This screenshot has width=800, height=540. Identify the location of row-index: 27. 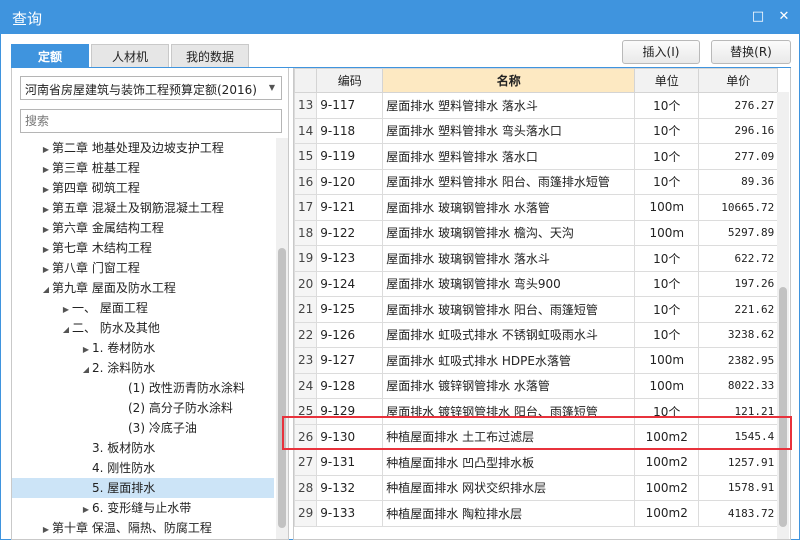
(306, 462).